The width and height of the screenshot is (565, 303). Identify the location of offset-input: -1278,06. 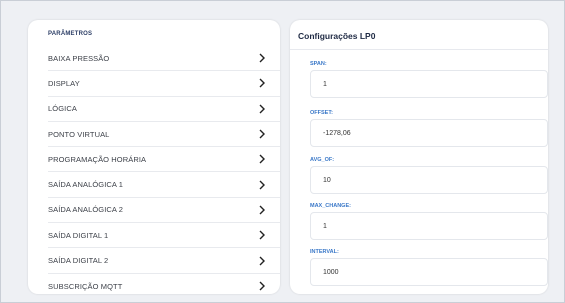
(429, 133).